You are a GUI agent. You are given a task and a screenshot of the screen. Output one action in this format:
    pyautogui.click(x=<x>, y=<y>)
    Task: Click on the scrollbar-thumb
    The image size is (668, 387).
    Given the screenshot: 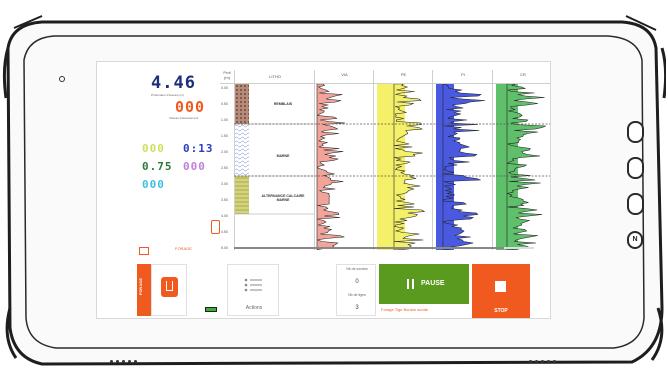 What is the action you would take?
    pyautogui.click(x=369, y=248)
    